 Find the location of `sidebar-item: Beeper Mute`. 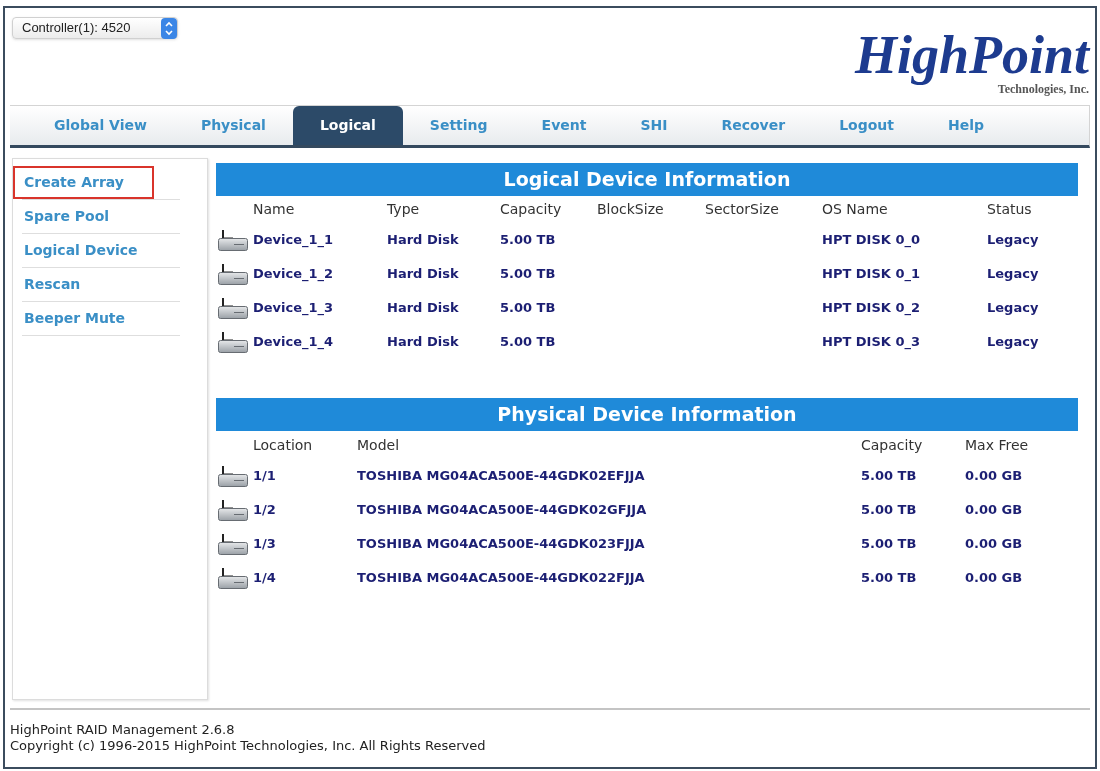

sidebar-item: Beeper Mute is located at coordinates (83, 318).